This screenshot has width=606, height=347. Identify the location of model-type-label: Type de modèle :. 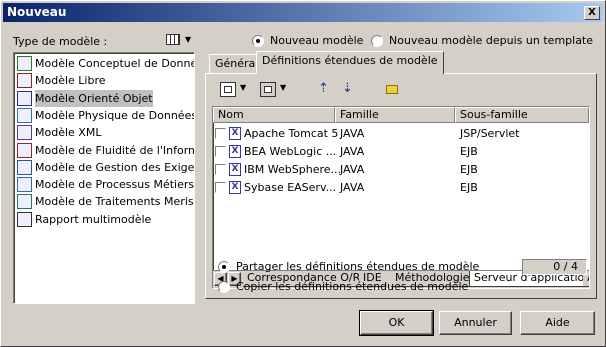
(60, 41).